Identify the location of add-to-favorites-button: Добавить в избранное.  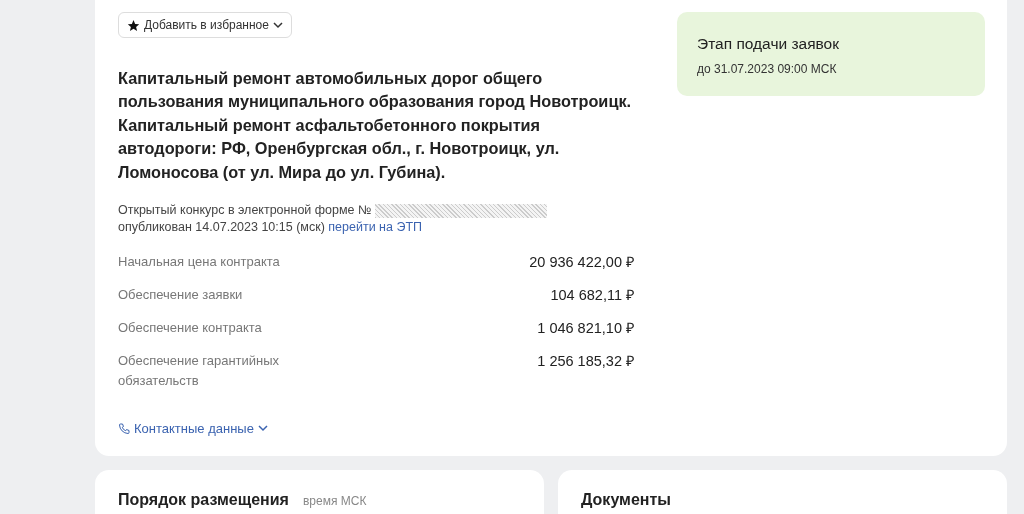
(205, 25).